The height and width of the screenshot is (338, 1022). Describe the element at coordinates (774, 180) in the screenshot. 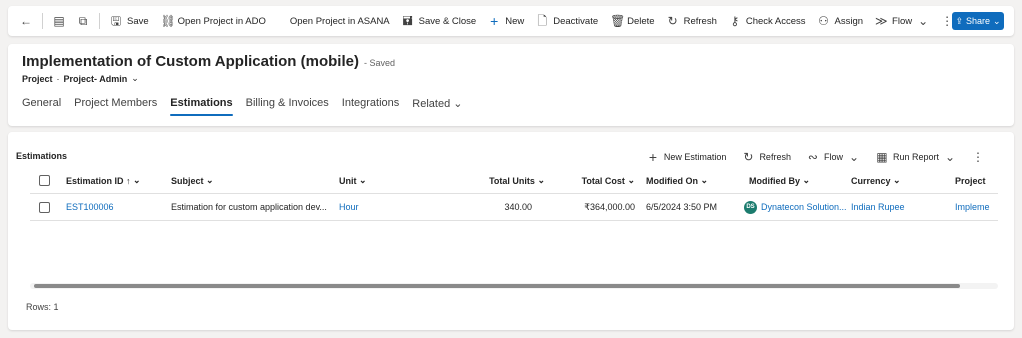

I see `column-label: Modified By` at that location.